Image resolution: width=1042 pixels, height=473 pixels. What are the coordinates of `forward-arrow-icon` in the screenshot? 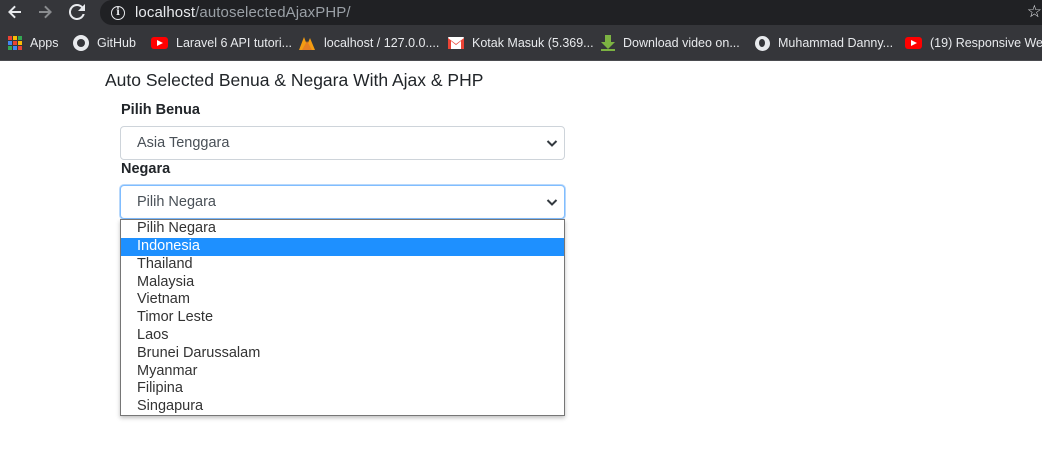 It's located at (45, 12).